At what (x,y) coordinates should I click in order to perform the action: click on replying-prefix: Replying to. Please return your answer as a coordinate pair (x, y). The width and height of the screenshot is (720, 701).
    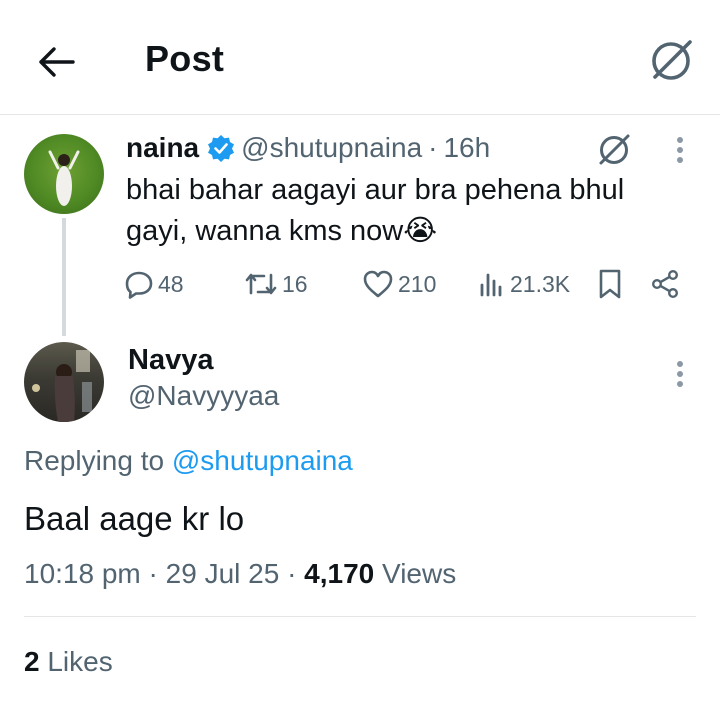
    Looking at the image, I should click on (94, 460).